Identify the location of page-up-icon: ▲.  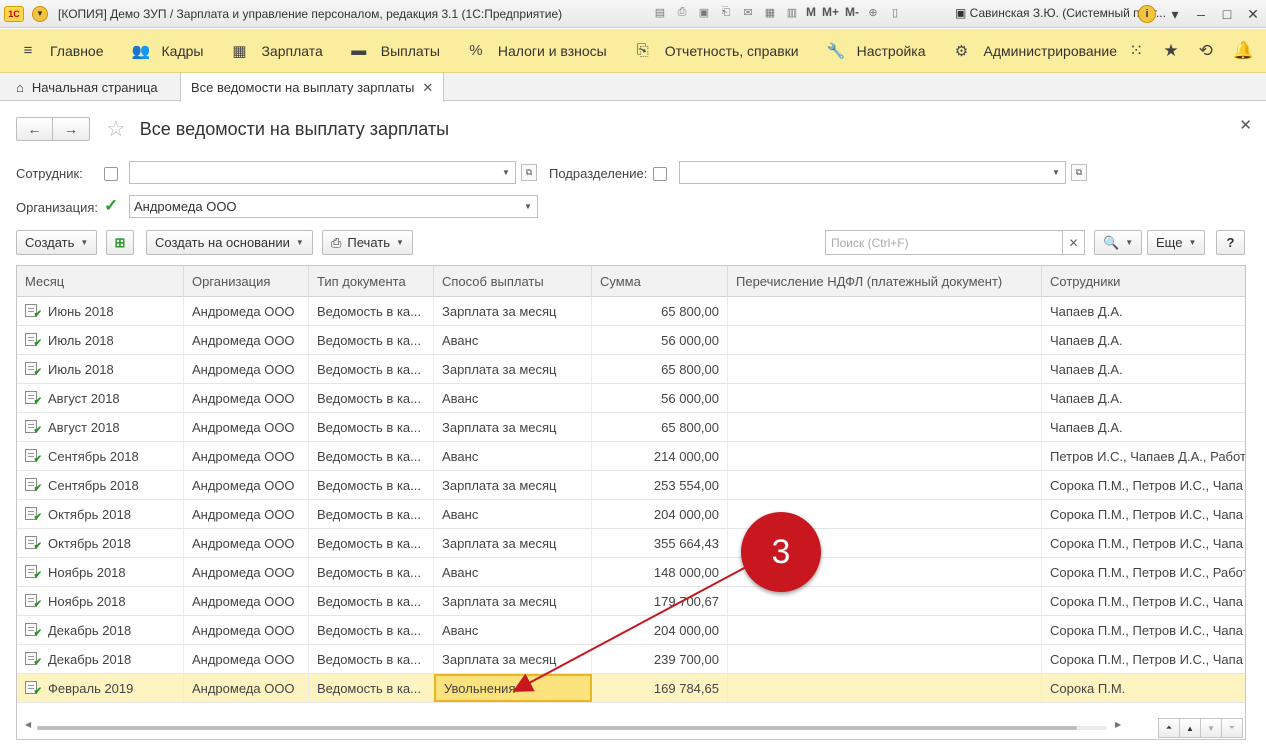
(1190, 728).